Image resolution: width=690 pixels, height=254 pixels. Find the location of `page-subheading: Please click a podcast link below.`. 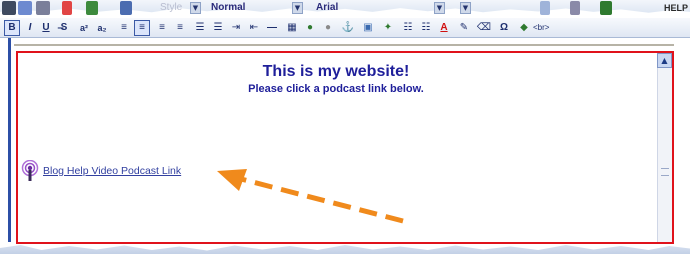

page-subheading: Please click a podcast link below. is located at coordinates (336, 89).